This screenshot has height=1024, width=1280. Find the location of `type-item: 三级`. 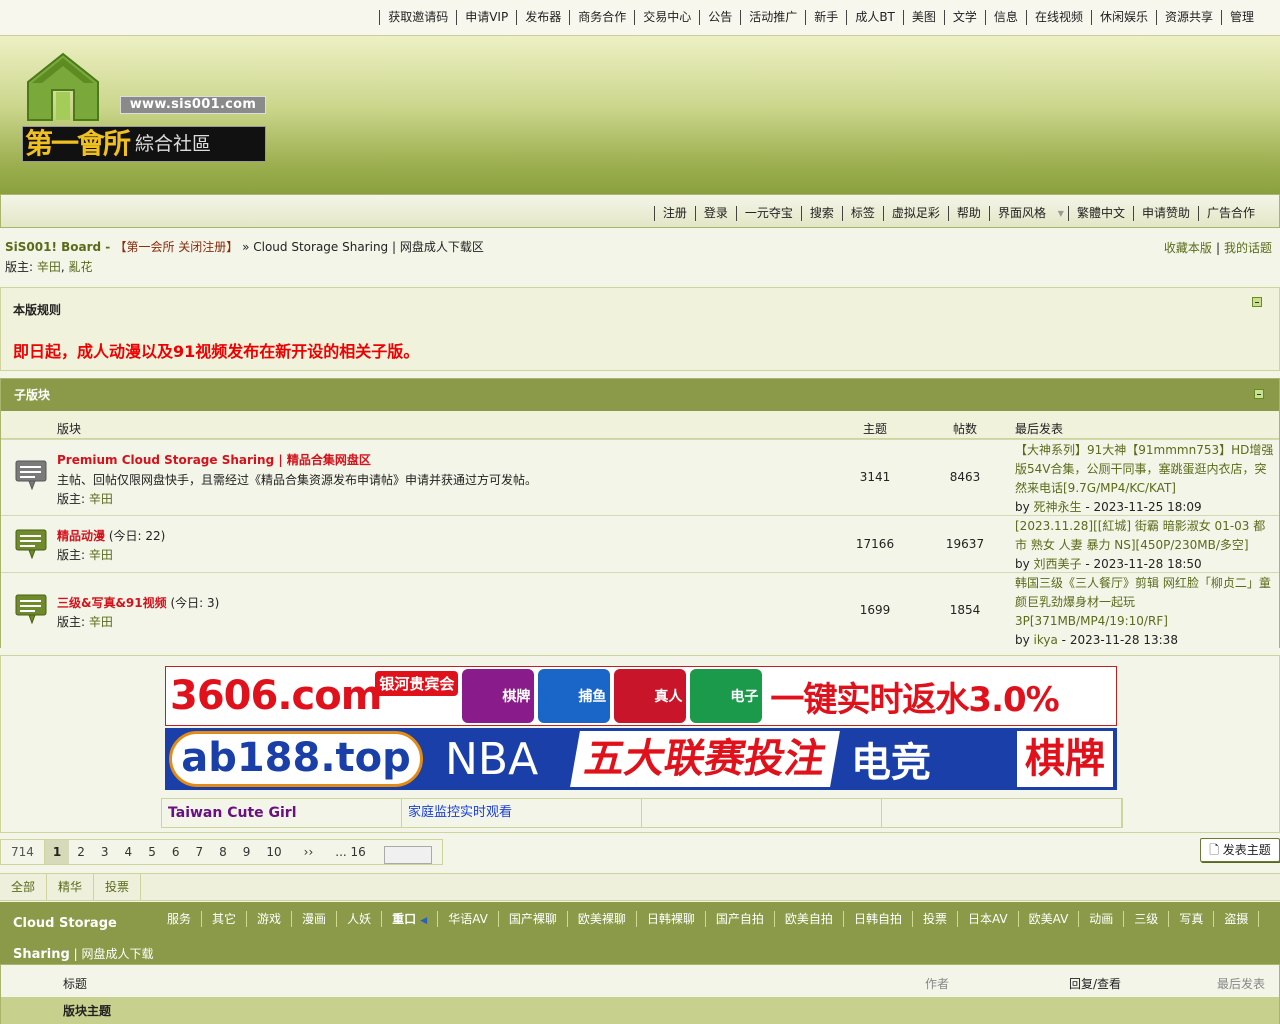

type-item: 三级 is located at coordinates (1147, 919).